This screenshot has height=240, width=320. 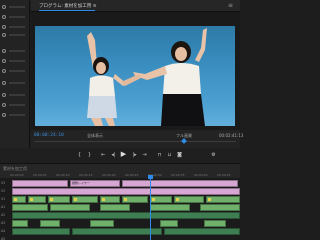 What do you see at coordinates (123, 155) in the screenshot?
I see `play-icon: ▶` at bounding box center [123, 155].